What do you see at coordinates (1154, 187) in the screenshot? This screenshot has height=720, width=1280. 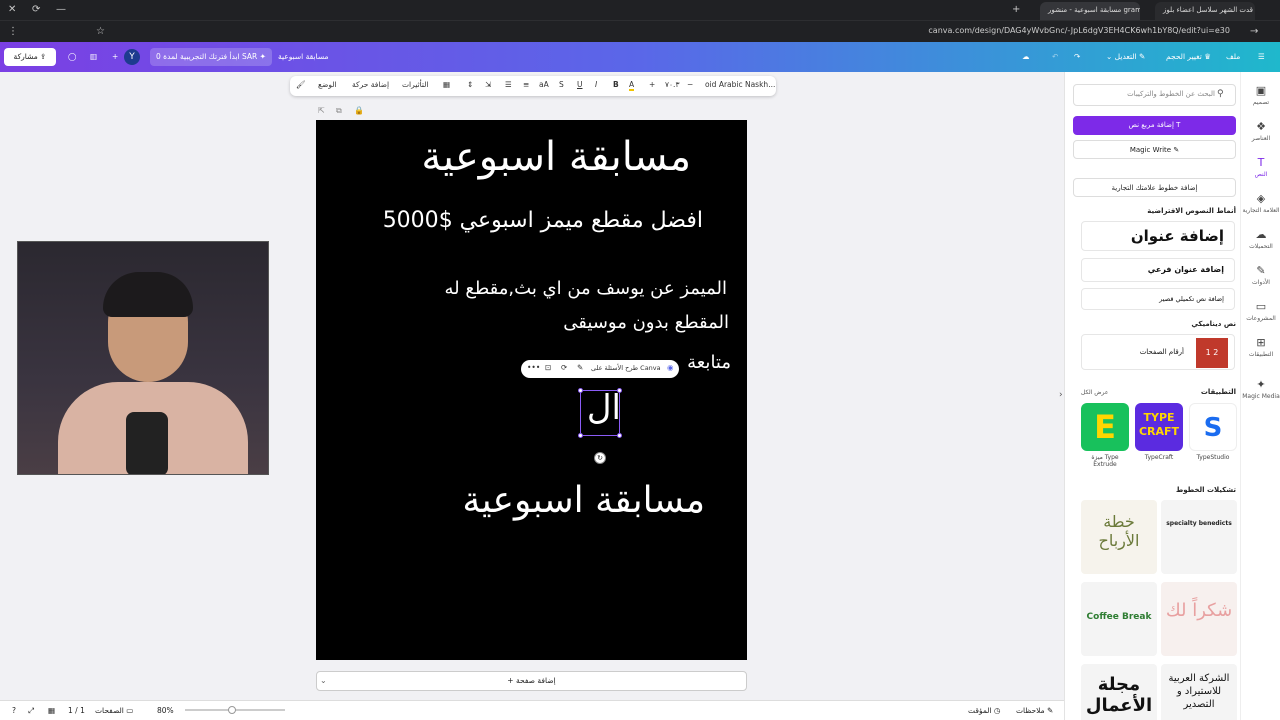 I see `brand-fonts-button: إضافة خطوط علامتك التجارية` at bounding box center [1154, 187].